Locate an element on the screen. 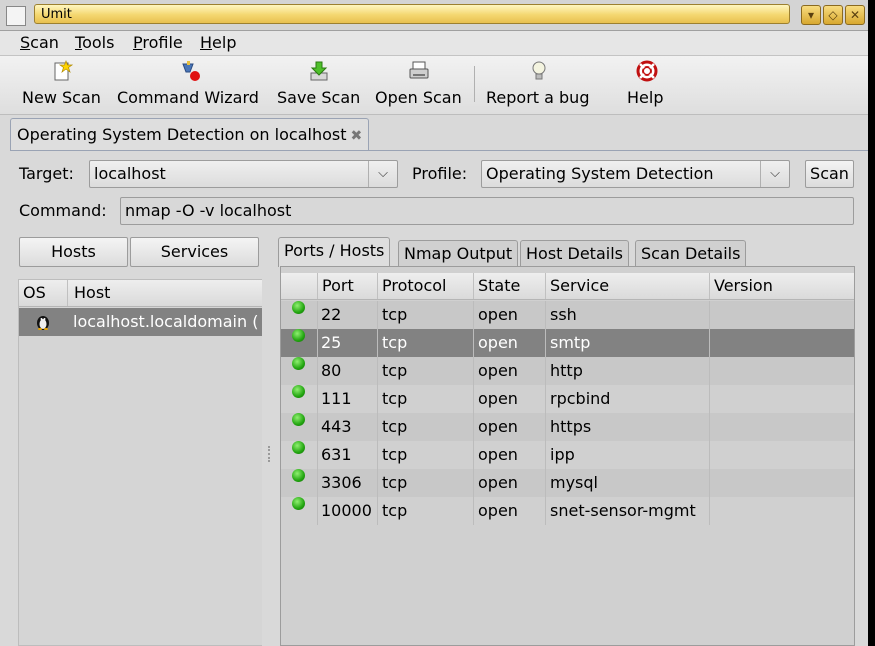 The height and width of the screenshot is (646, 875). table-row: 111 tcp open rpcbind is located at coordinates (567, 399).